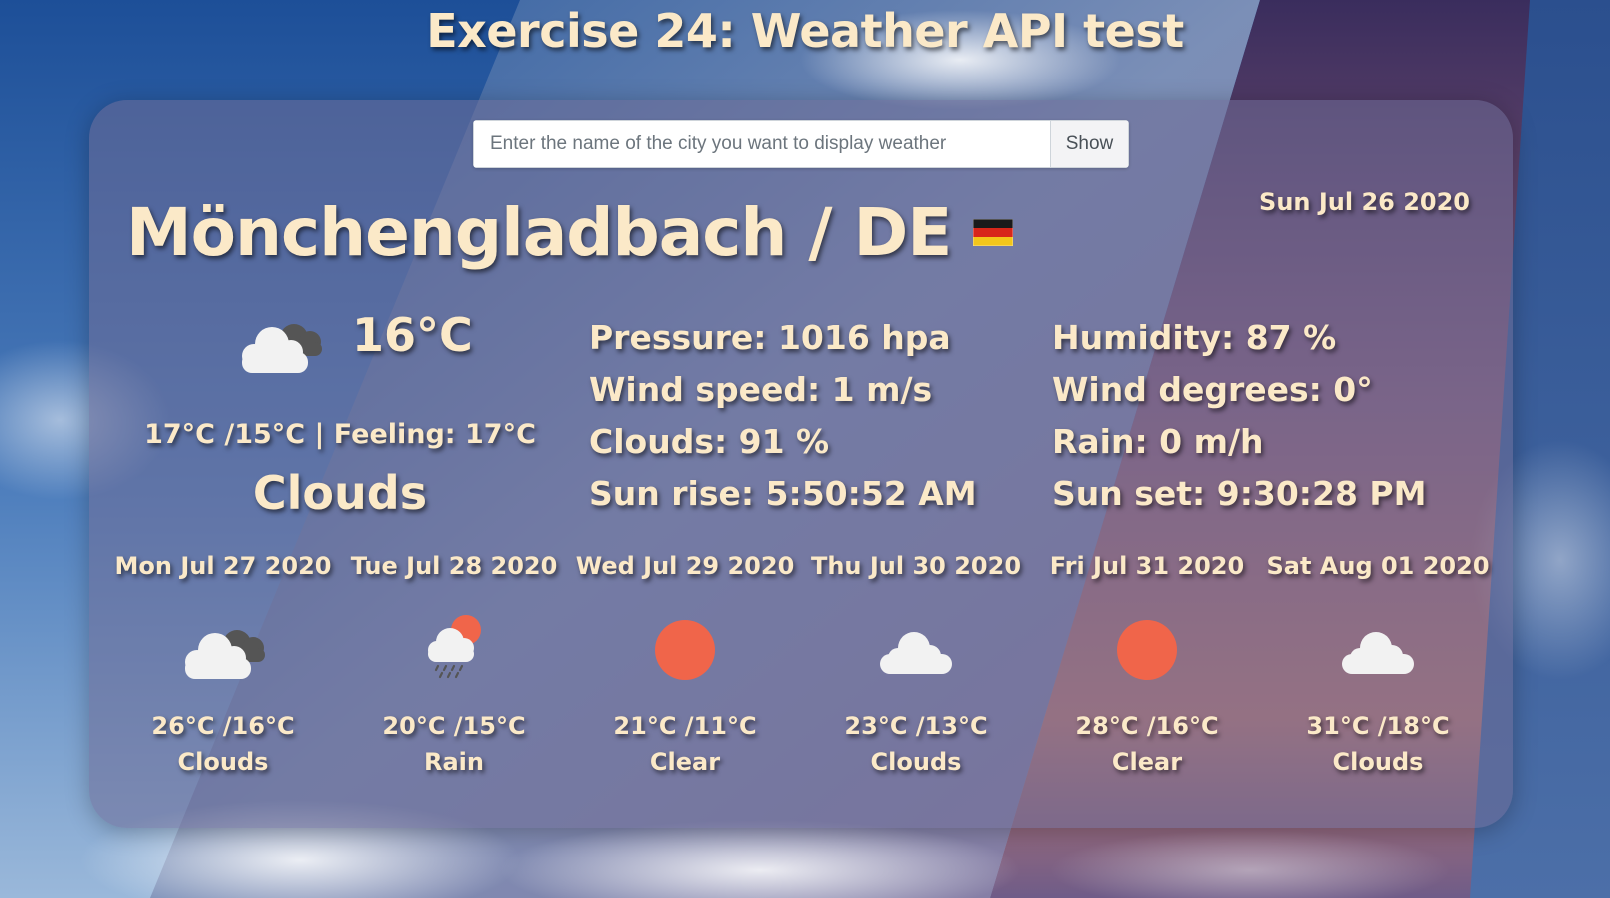 This screenshot has height=898, width=1610. I want to click on forecast-date: Fri Jul 31 2020, so click(1147, 566).